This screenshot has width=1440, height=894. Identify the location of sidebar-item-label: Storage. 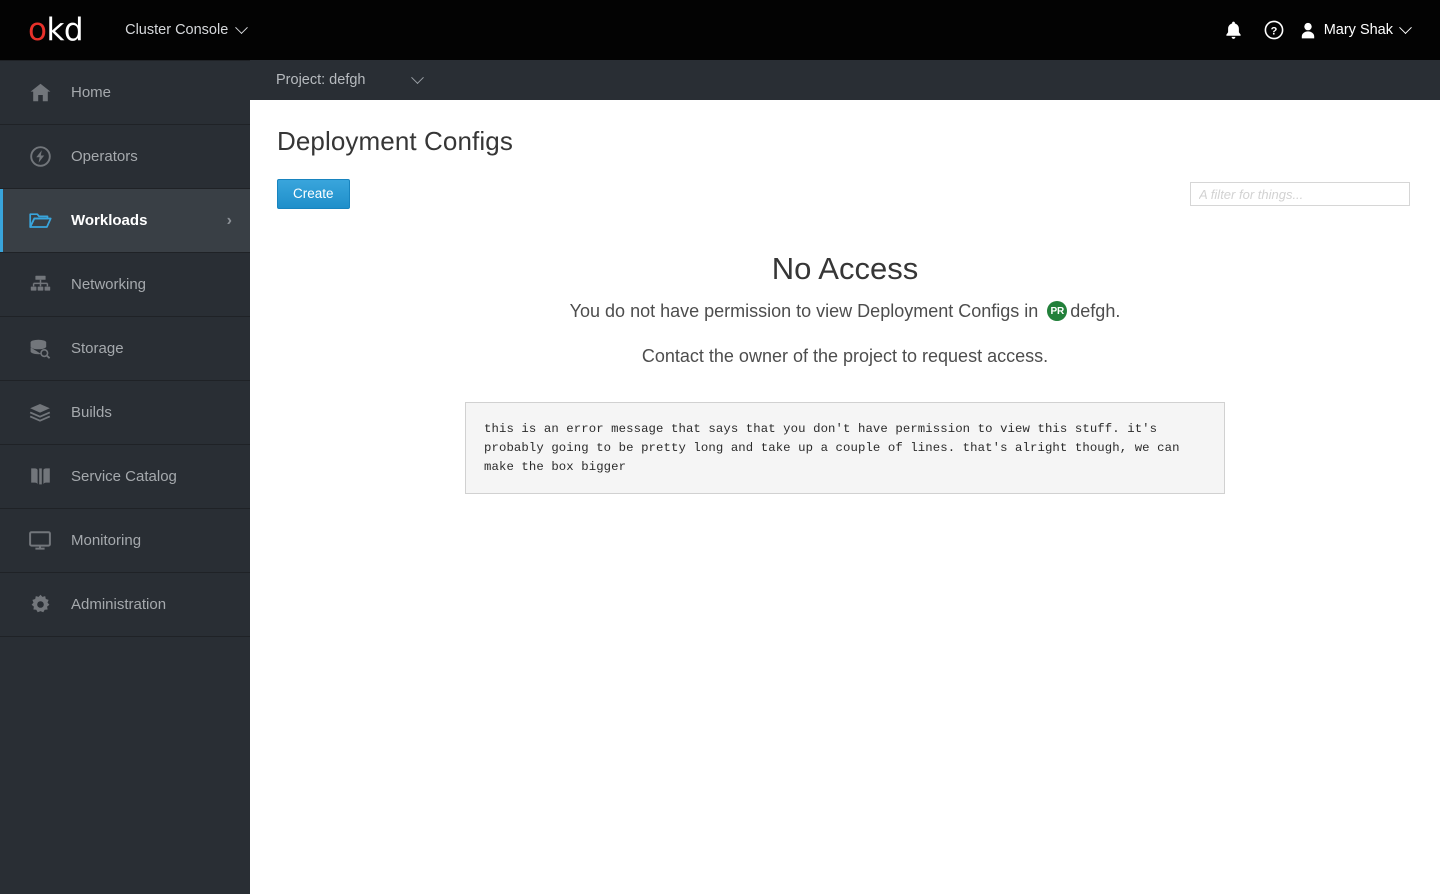
(97, 348).